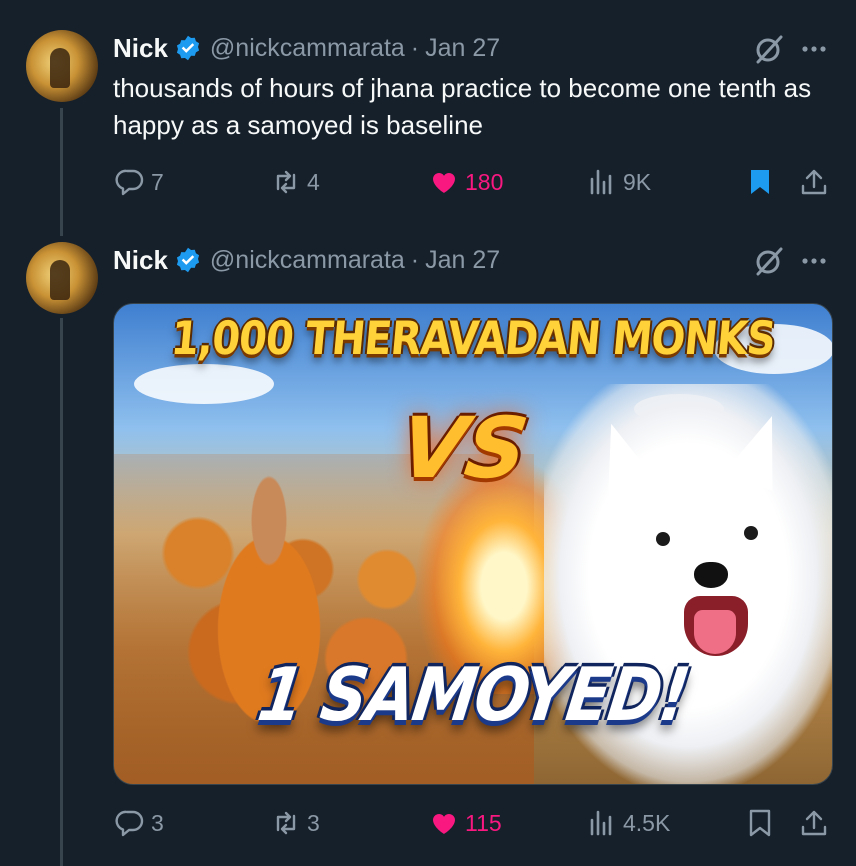 This screenshot has height=866, width=856. Describe the element at coordinates (814, 261) in the screenshot. I see `more-icon` at that location.